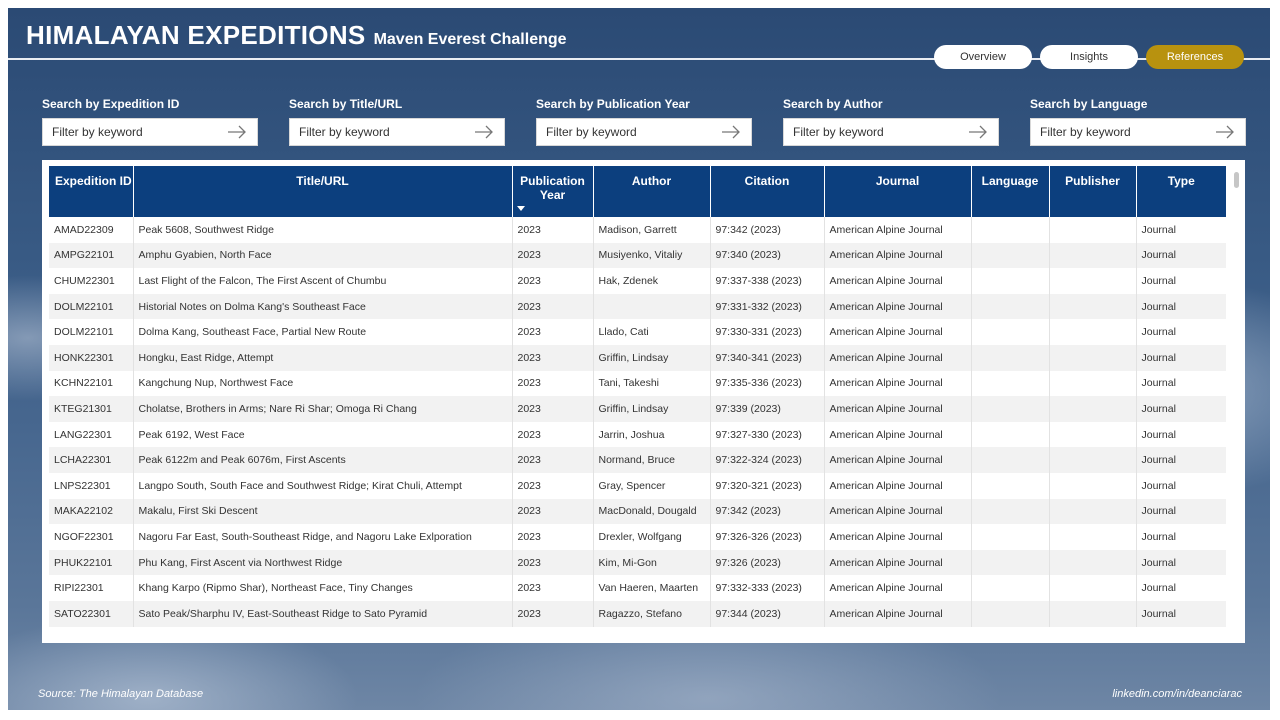 The image size is (1280, 720). I want to click on language-search-input, so click(1115, 132).